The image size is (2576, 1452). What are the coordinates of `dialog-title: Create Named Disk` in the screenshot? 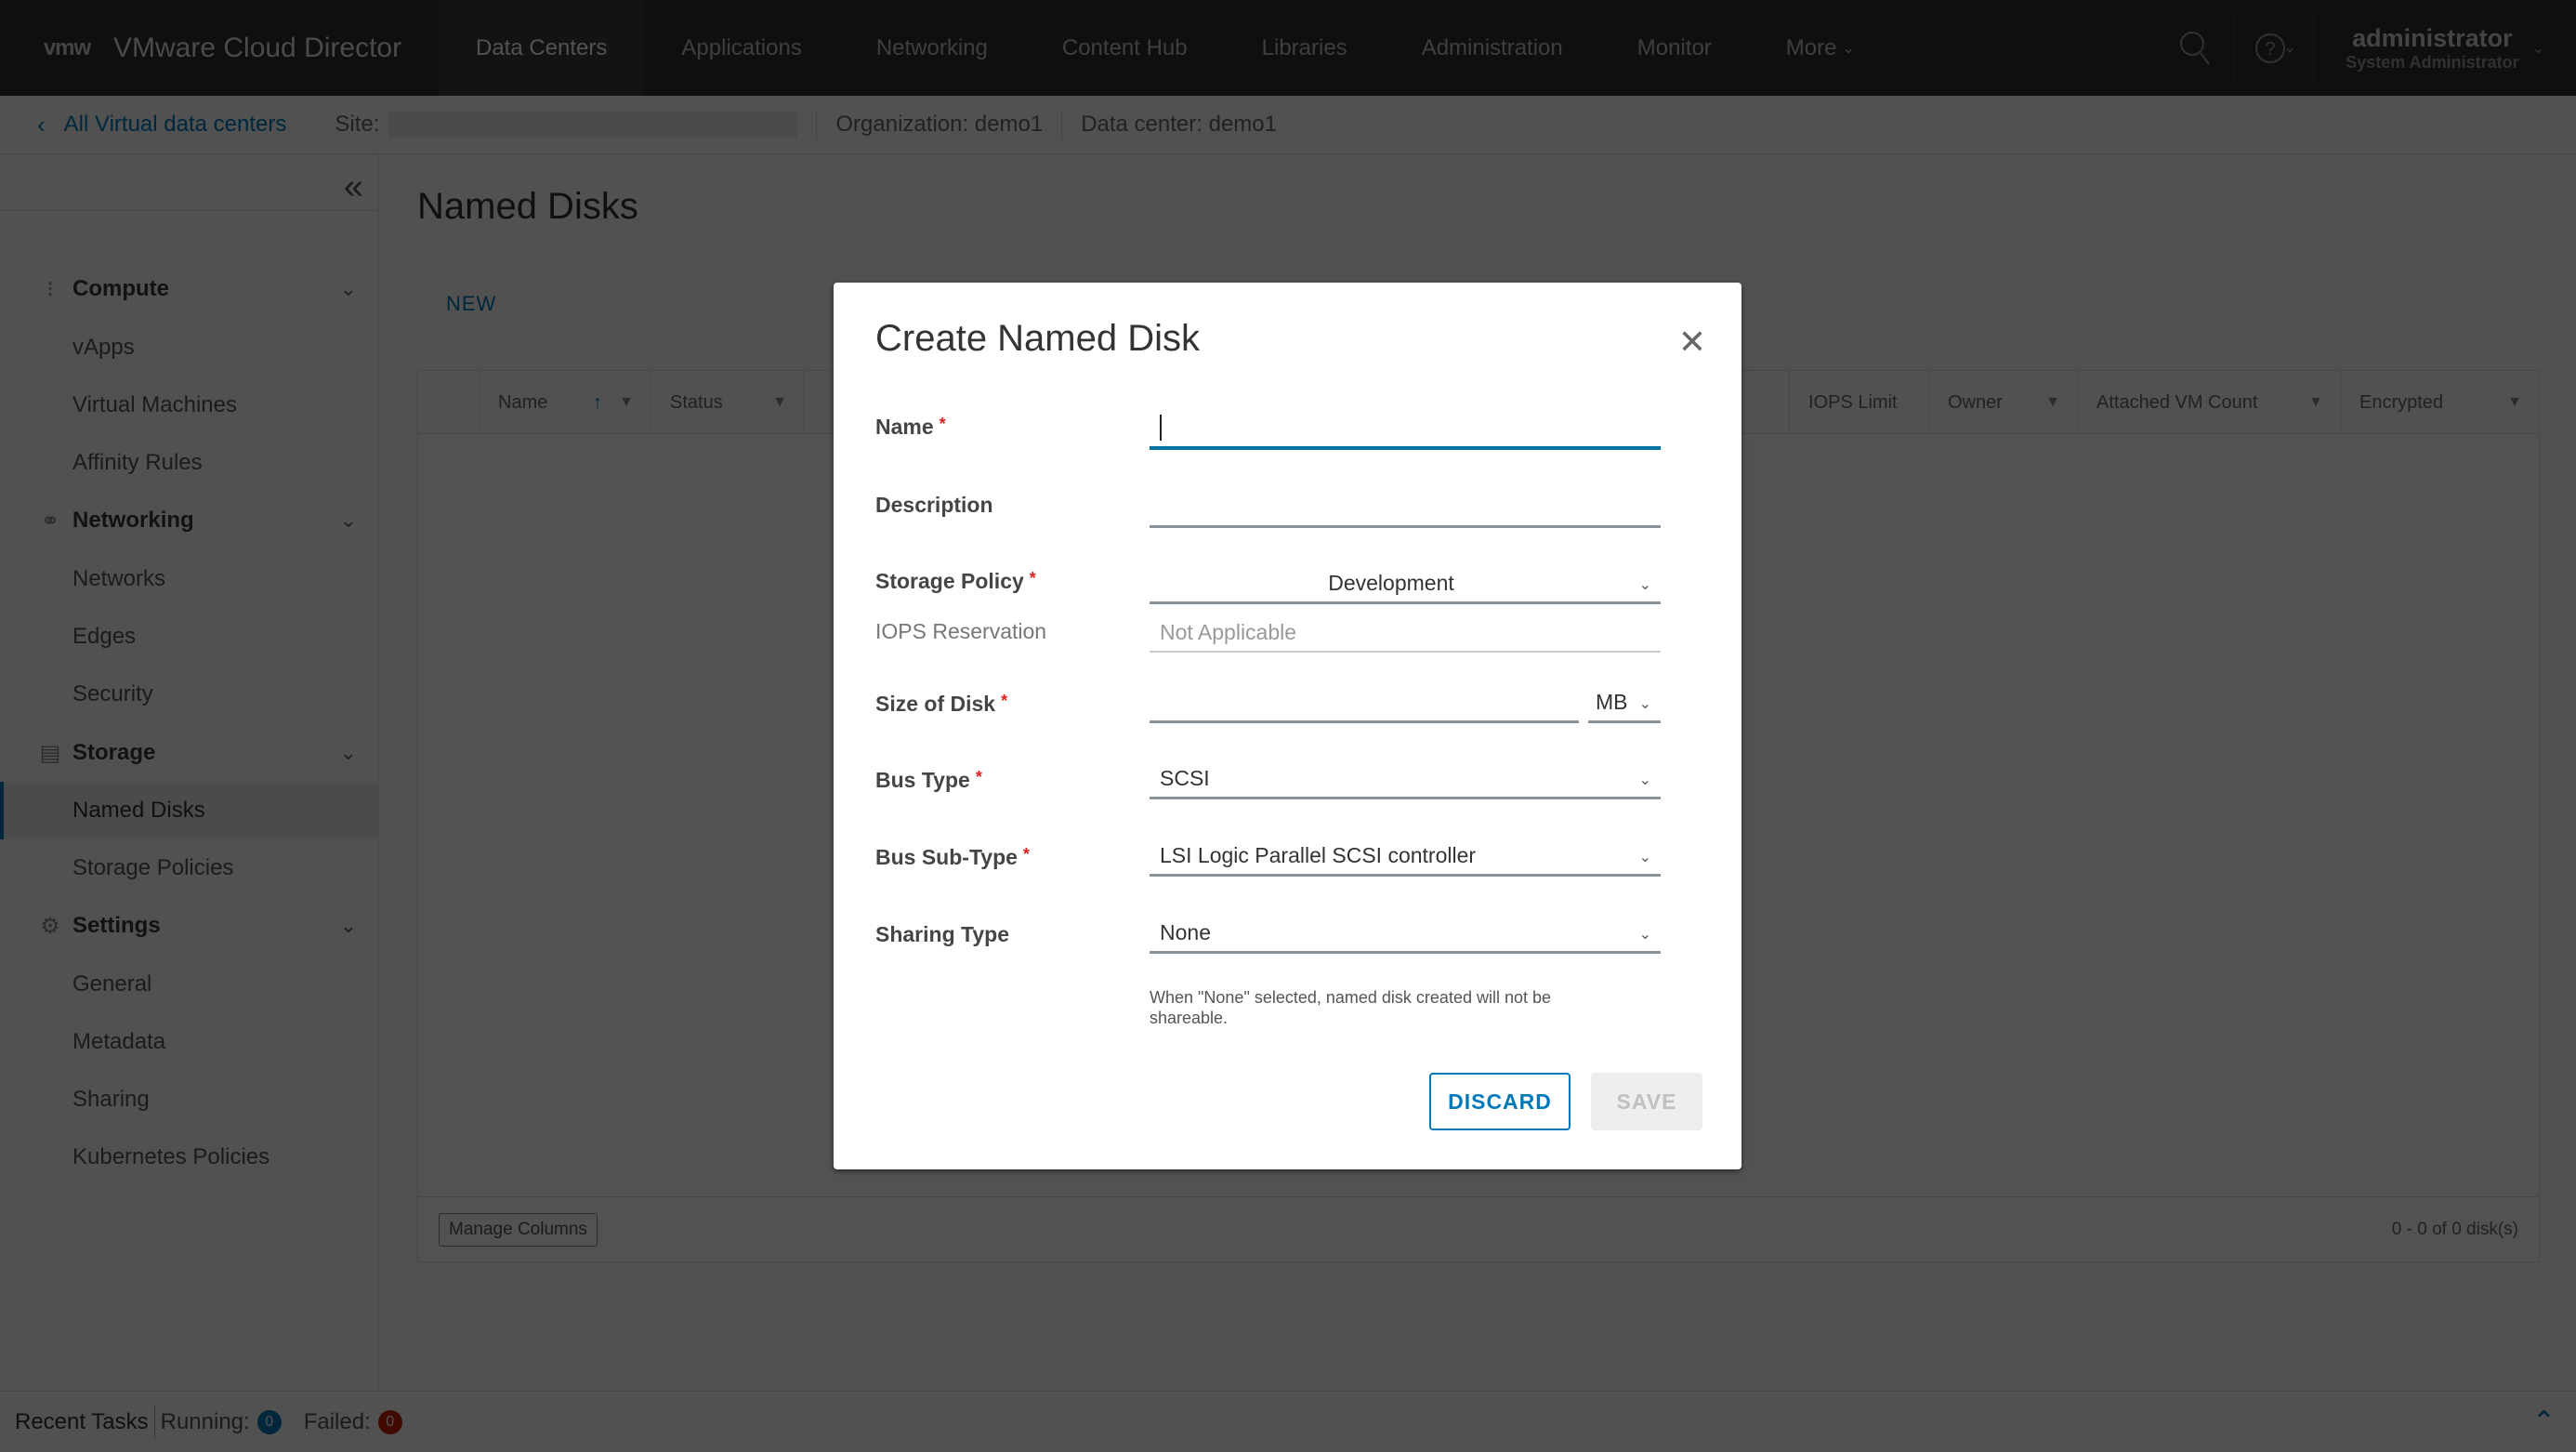 It's located at (1038, 338).